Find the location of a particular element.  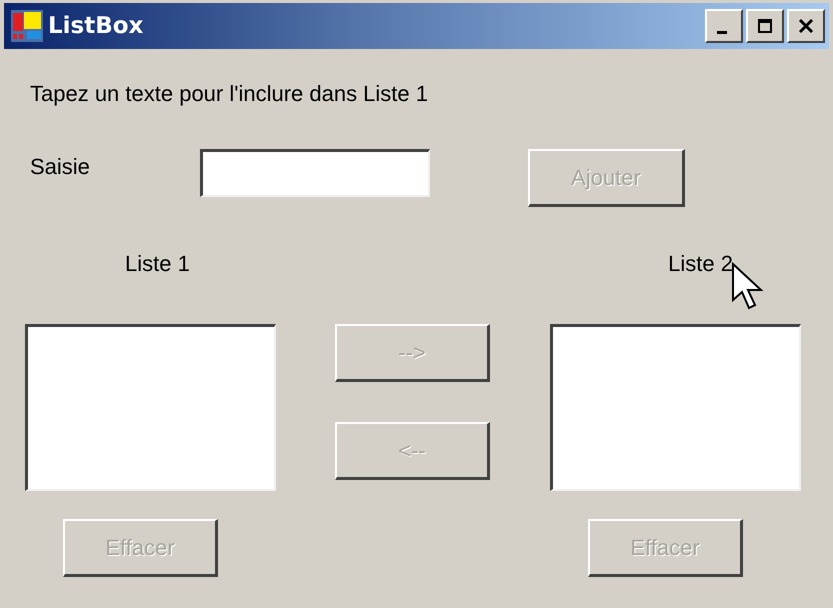

list-label: Liste 2 is located at coordinates (700, 264).